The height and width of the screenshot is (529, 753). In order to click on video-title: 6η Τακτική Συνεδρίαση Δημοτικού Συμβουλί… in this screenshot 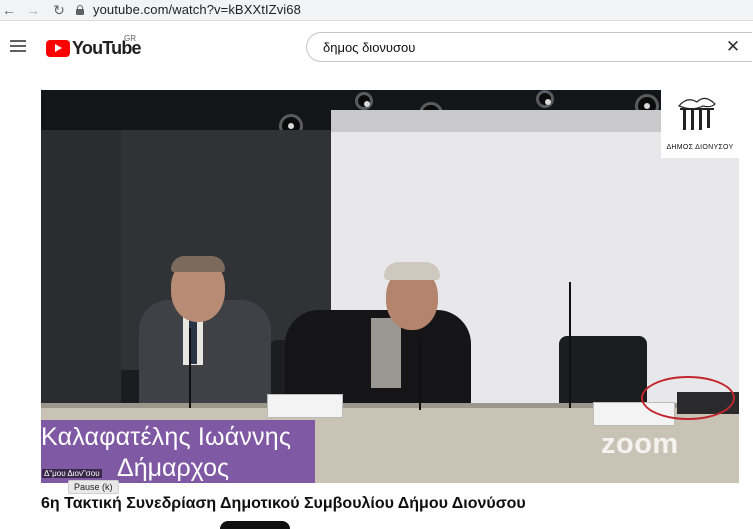, I will do `click(283, 503)`.